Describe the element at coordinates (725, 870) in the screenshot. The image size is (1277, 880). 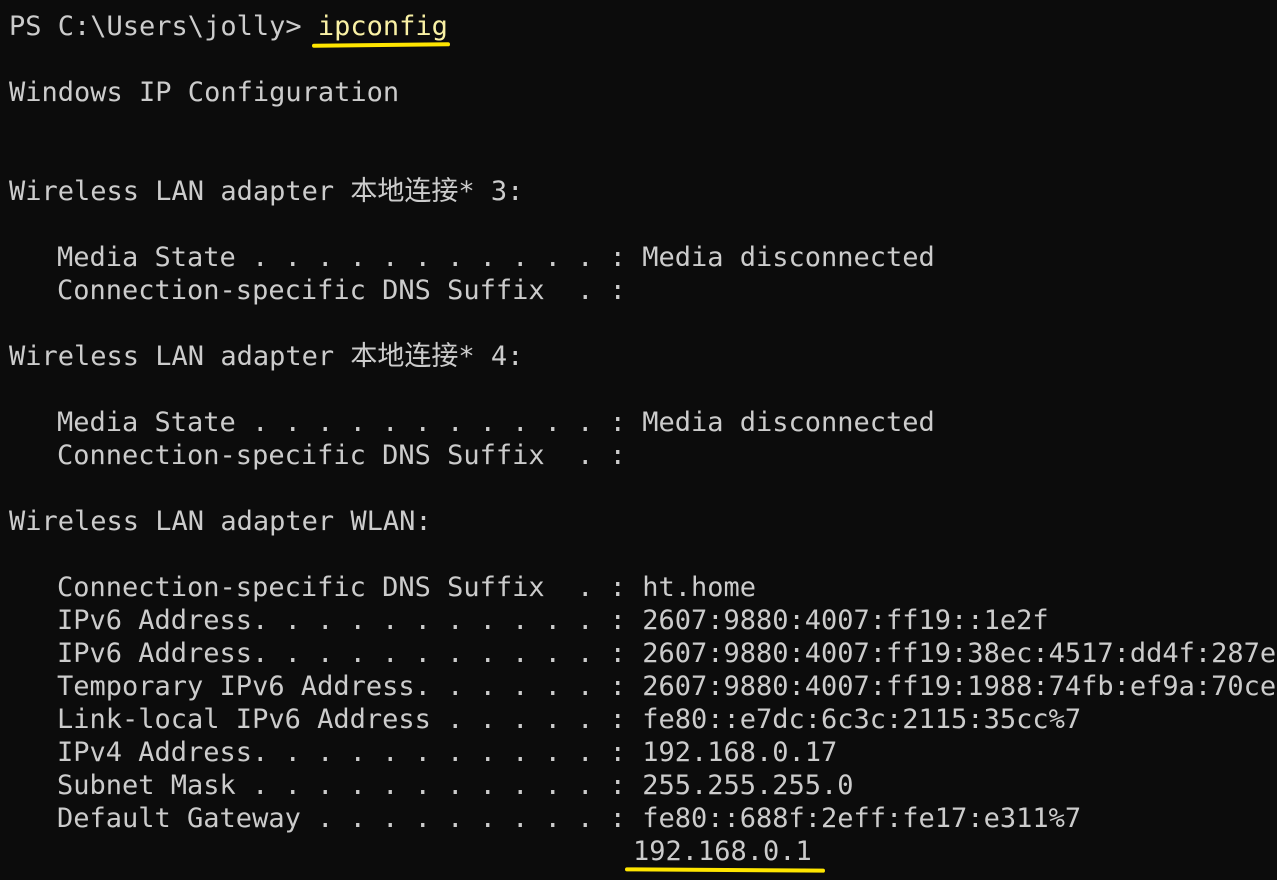
I see `gateway-highlight-mark` at that location.